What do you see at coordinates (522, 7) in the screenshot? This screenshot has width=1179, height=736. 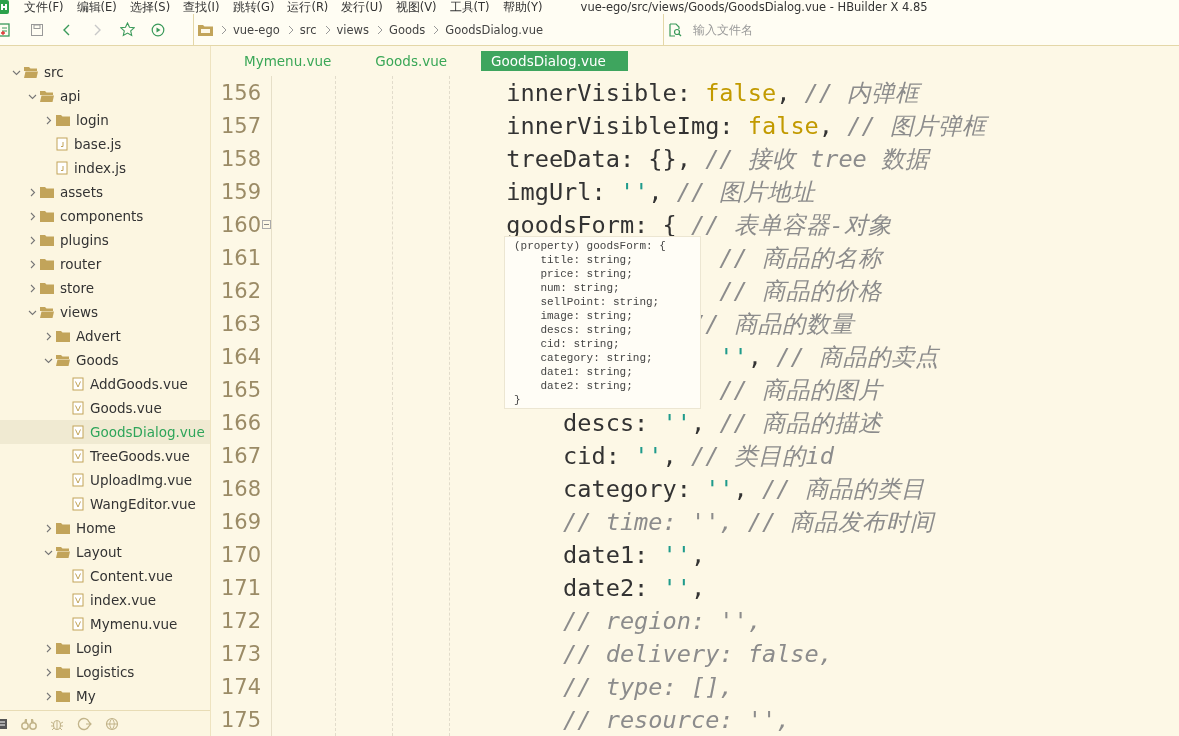 I see `menu-item: 帮助(Y)` at bounding box center [522, 7].